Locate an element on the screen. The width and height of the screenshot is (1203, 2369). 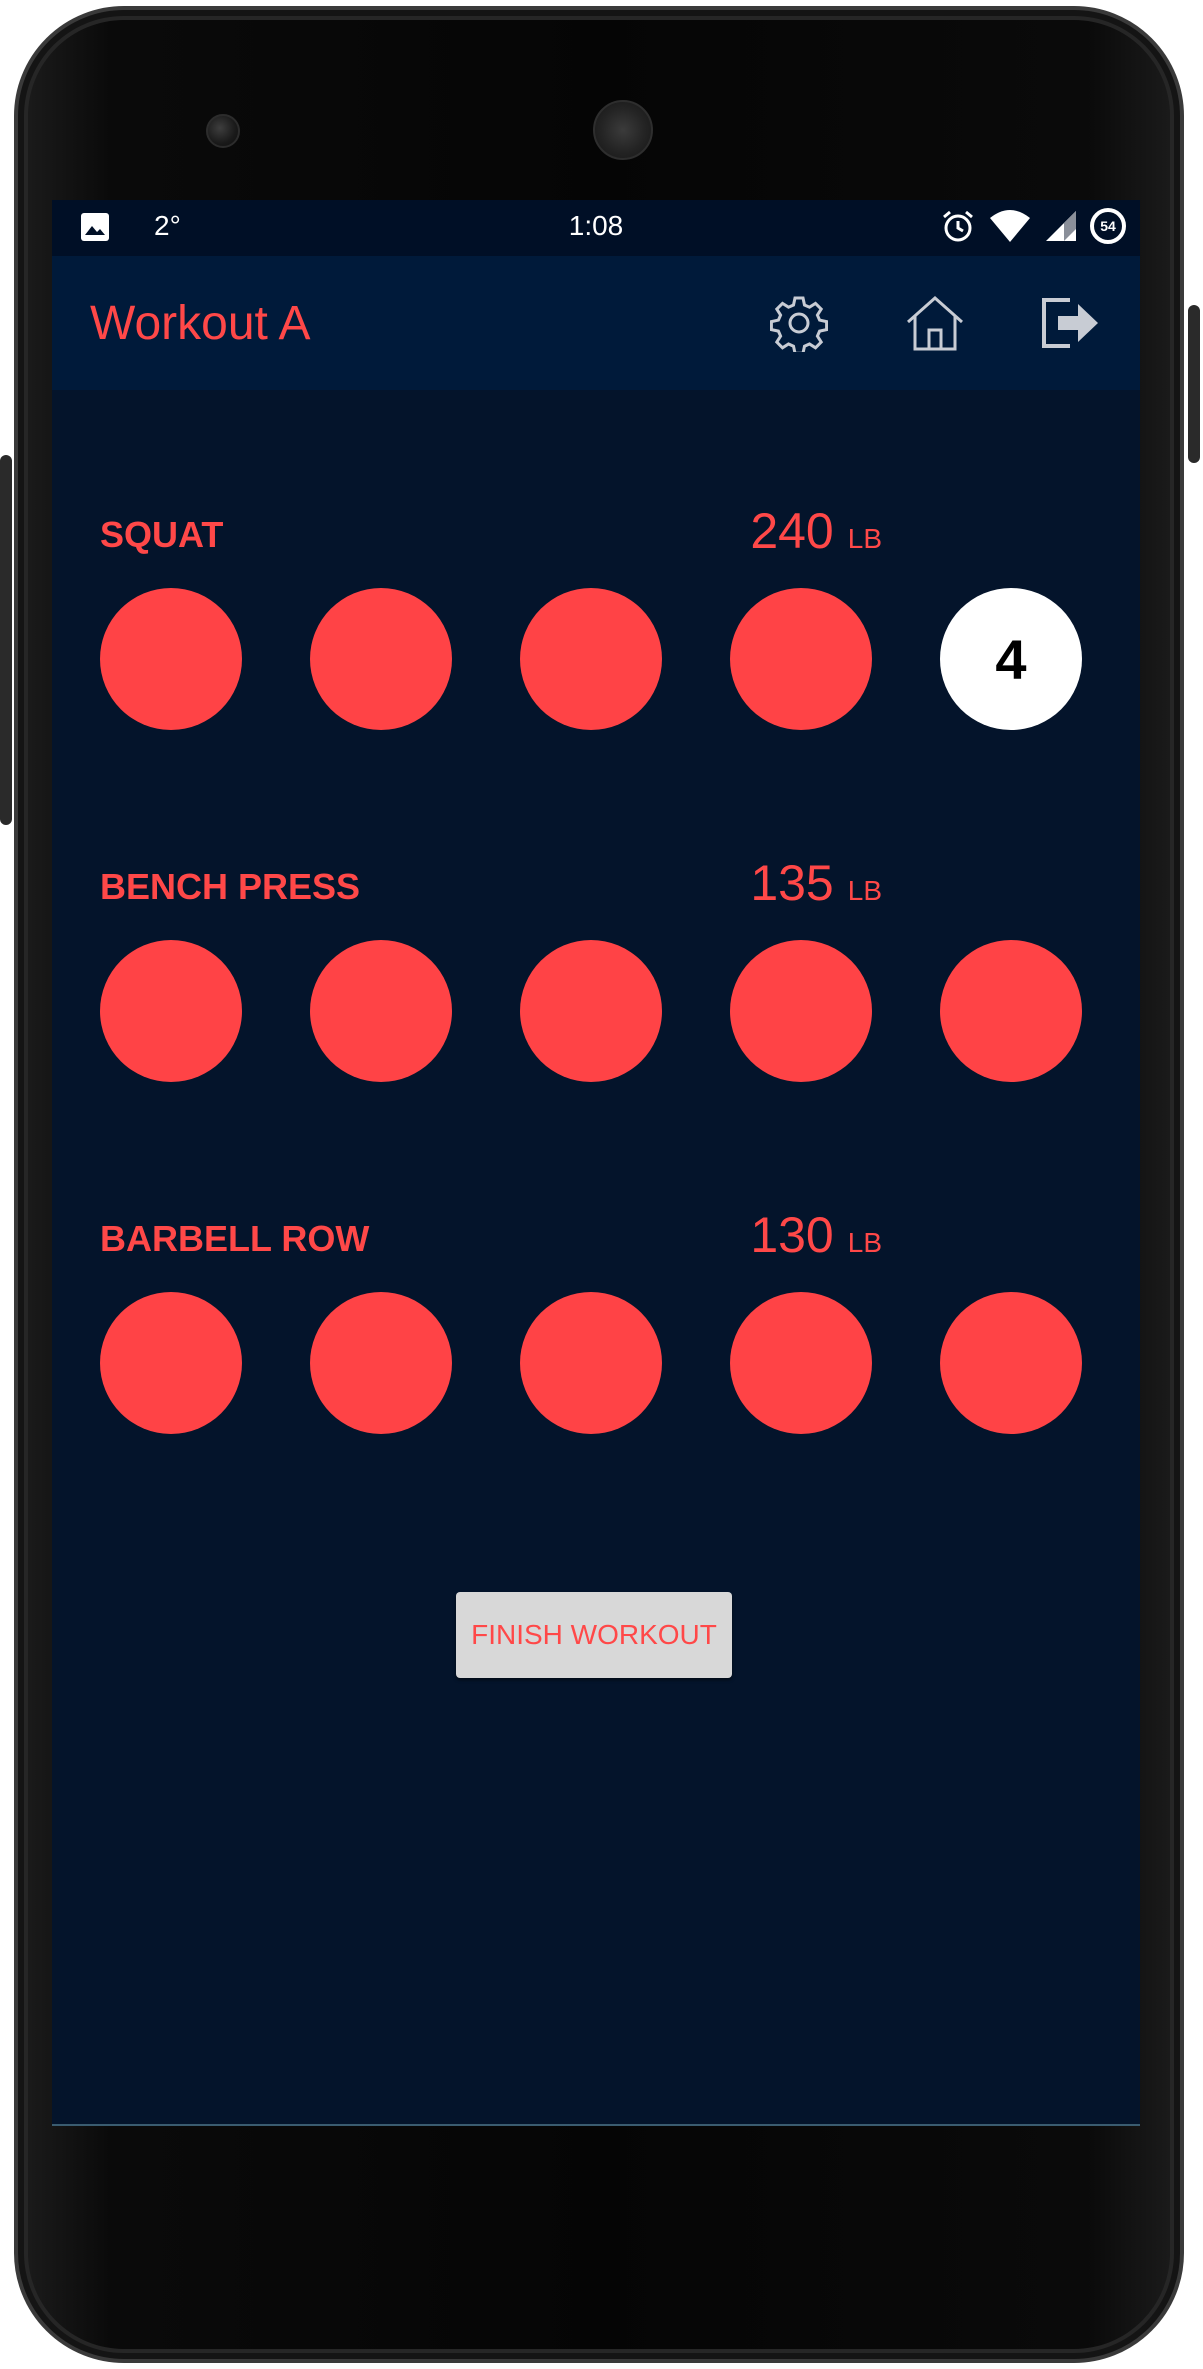
exercise-weight: 130 LB is located at coordinates (816, 1235).